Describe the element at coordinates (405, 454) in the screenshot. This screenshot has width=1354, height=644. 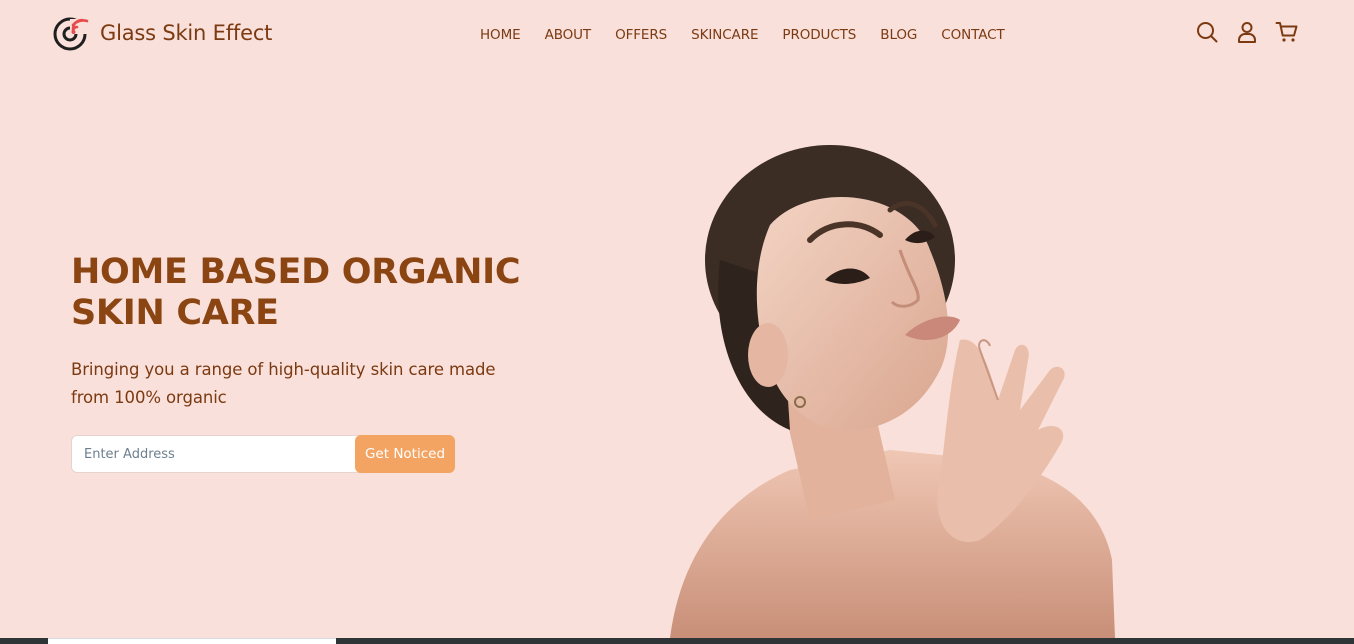
I see `get-noticed-button: Get Noticed` at that location.